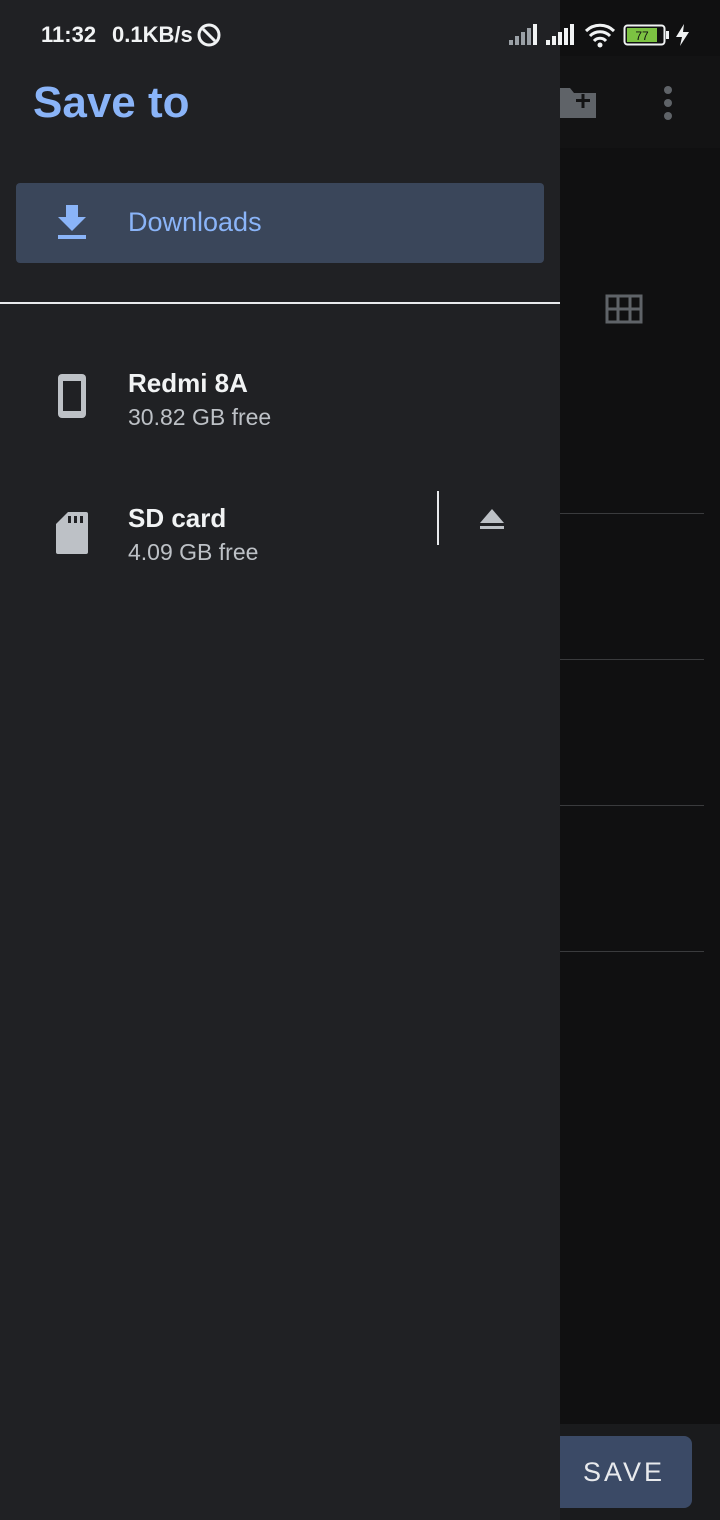  Describe the element at coordinates (72, 533) in the screenshot. I see `sd-card-icon` at that location.